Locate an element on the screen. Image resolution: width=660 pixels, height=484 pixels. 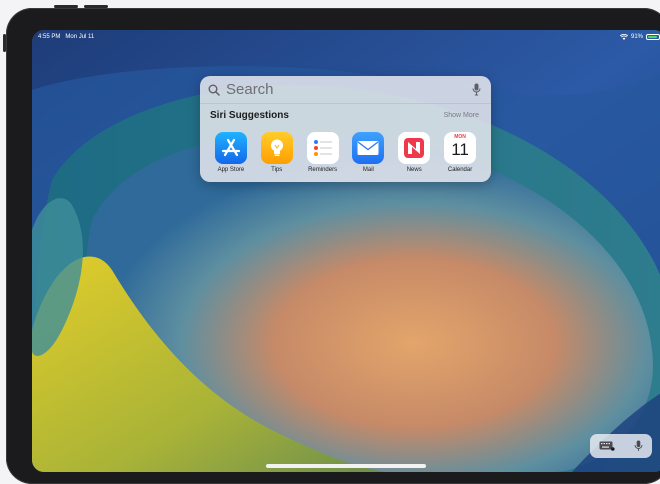
siri-suggestions-header: Siri Suggestions Show More is located at coordinates (344, 115).